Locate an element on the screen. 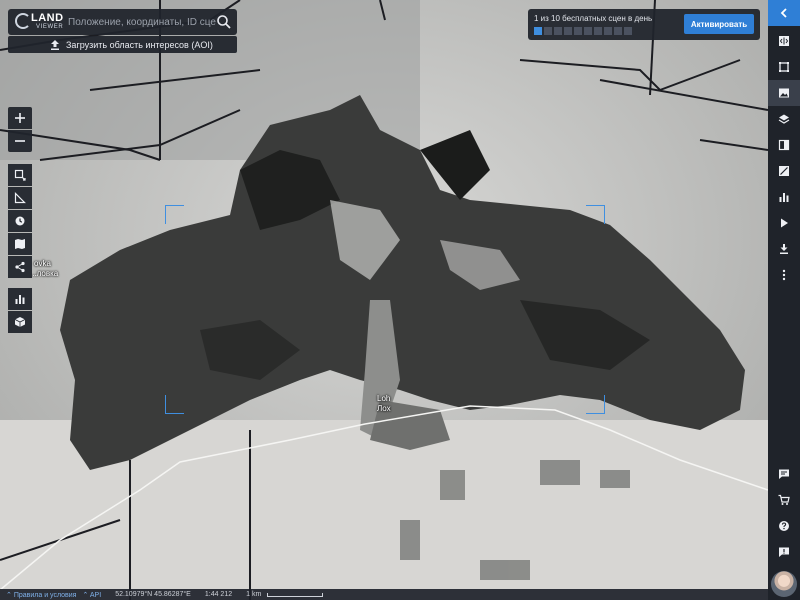 This screenshot has height=600, width=800. quota-progress is located at coordinates (583, 31).